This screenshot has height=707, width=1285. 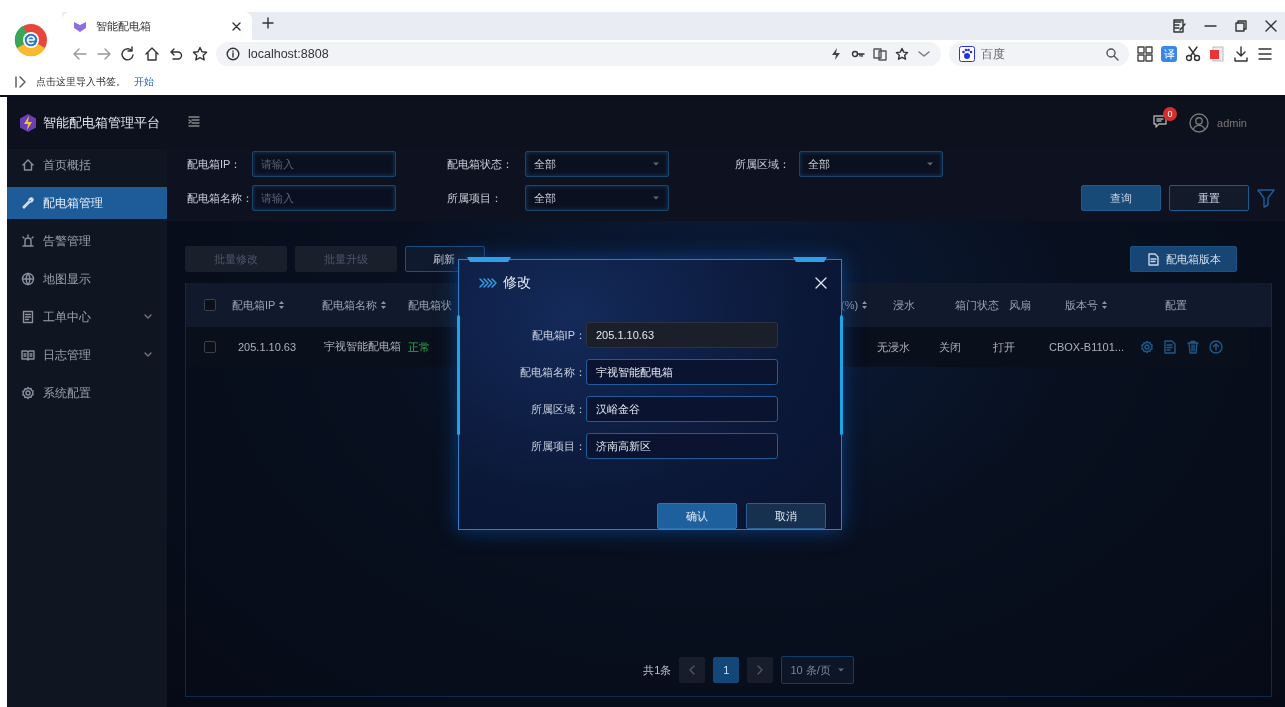 I want to click on chevron-left-icon, so click(x=692, y=670).